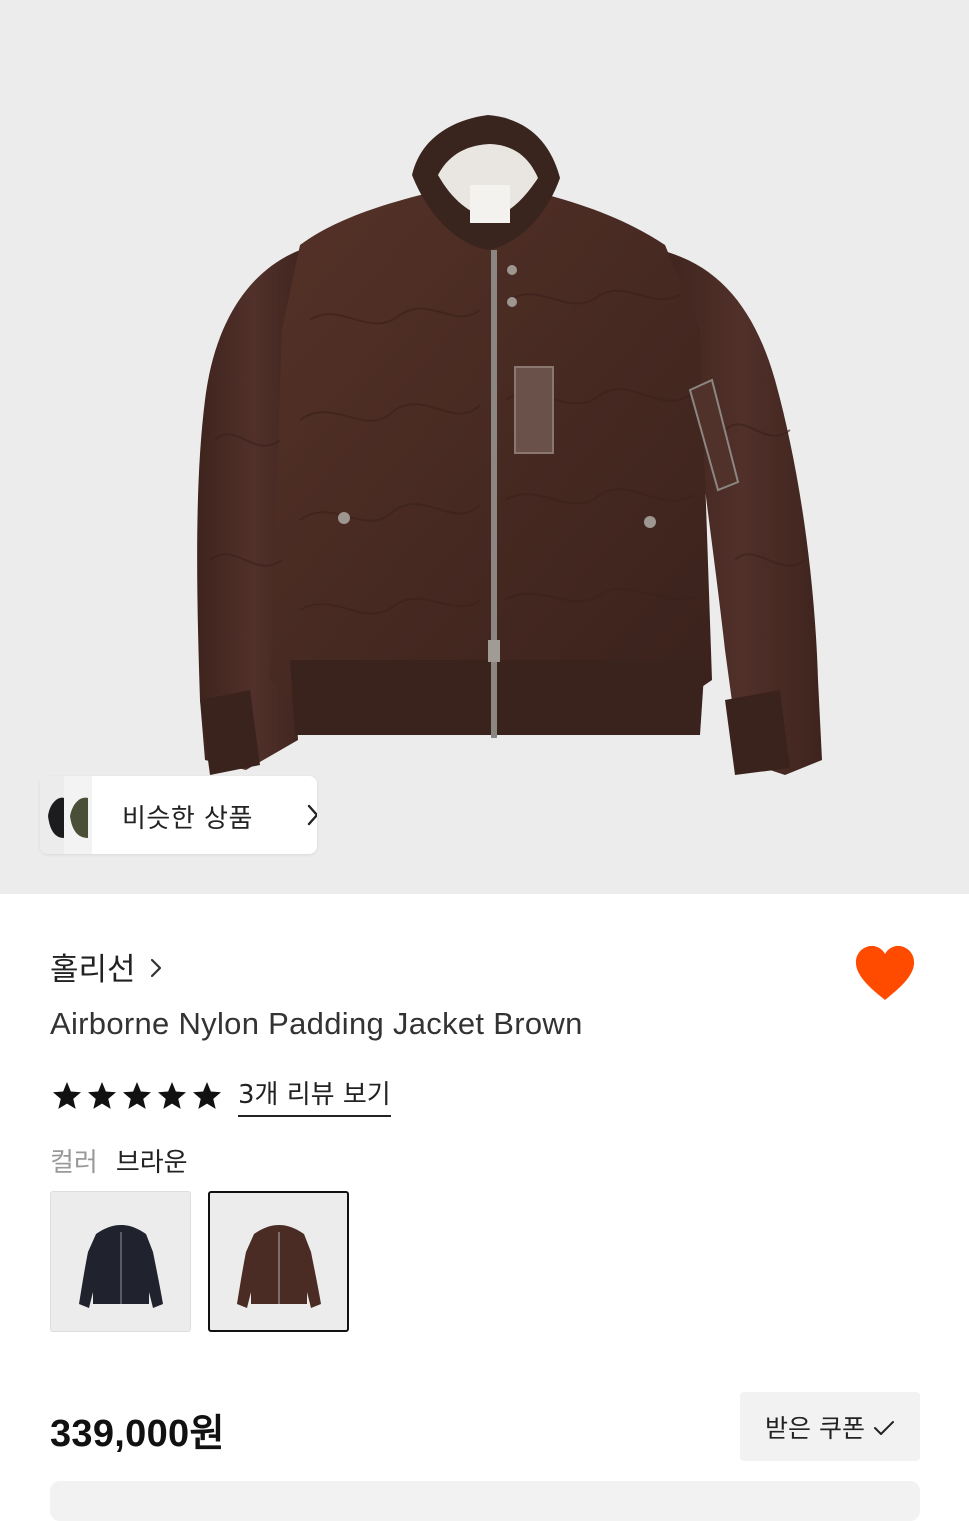  Describe the element at coordinates (279, 1266) in the screenshot. I see `brown-jacket-thumbnail` at that location.